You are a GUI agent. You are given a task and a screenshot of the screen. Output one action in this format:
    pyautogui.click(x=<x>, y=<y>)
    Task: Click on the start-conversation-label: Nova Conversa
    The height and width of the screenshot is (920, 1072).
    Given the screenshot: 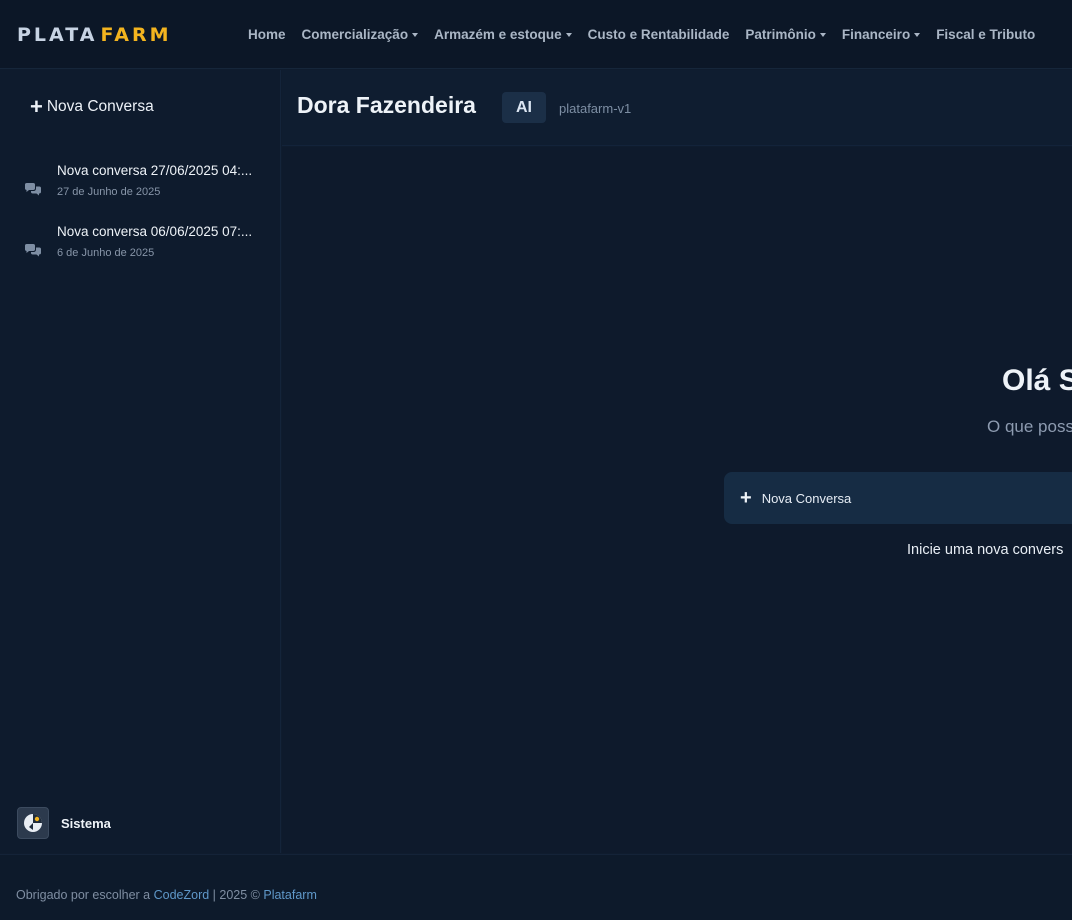 What is the action you would take?
    pyautogui.click(x=806, y=498)
    